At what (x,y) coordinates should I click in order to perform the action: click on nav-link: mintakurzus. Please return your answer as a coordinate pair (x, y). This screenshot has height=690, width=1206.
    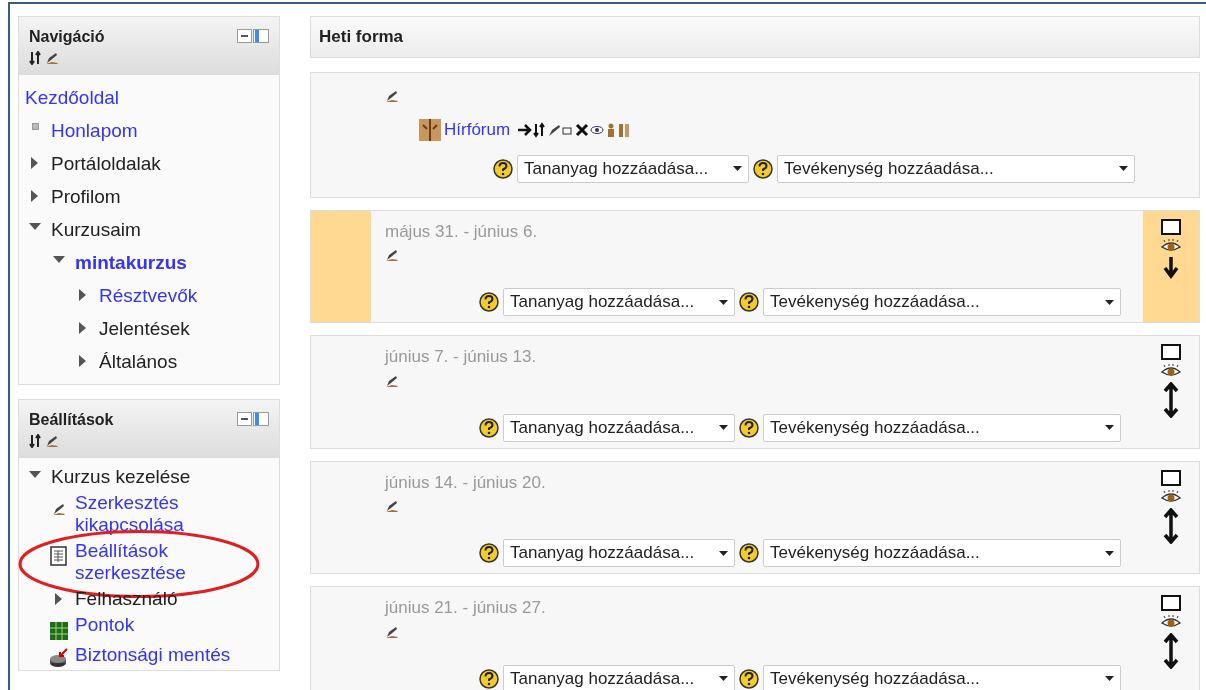
    Looking at the image, I should click on (131, 262).